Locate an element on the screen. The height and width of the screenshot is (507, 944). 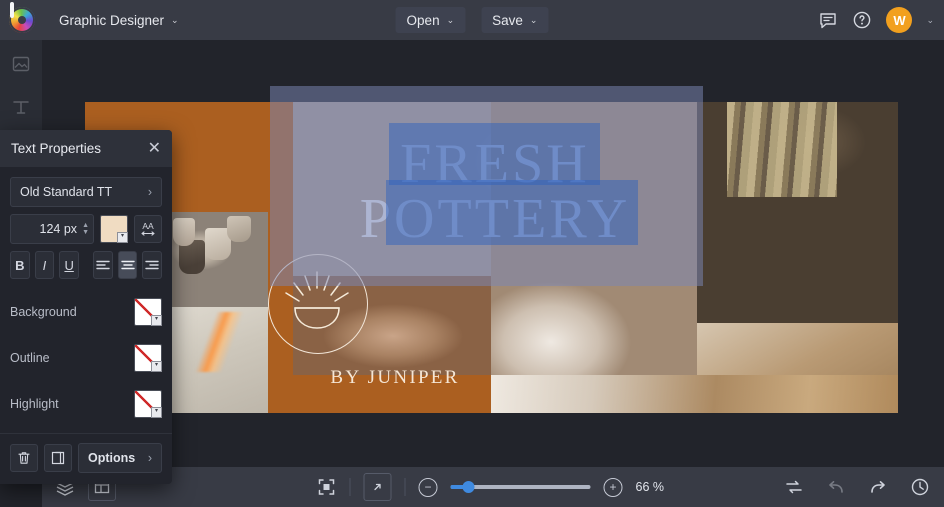
background-label: Background is located at coordinates (43, 312).